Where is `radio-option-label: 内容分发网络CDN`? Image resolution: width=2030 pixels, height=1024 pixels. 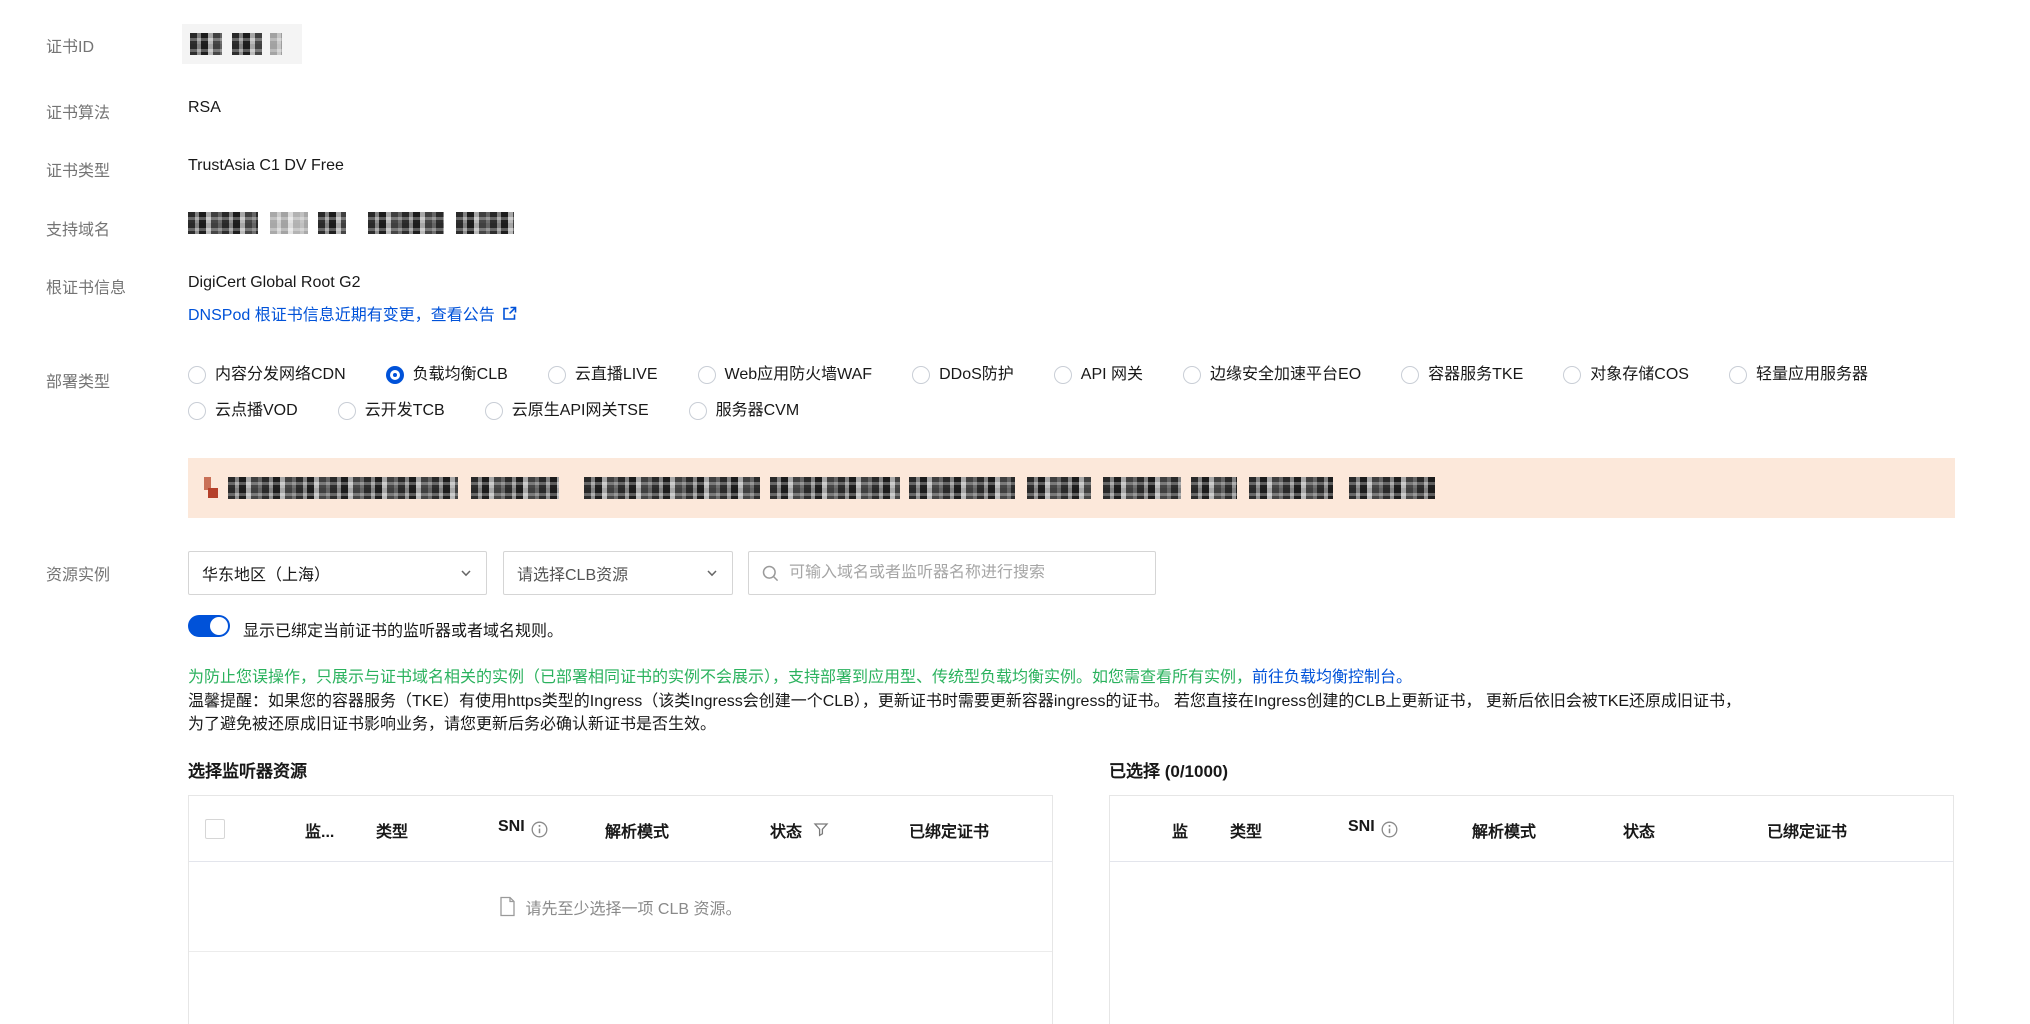
radio-option-label: 内容分发网络CDN is located at coordinates (280, 374).